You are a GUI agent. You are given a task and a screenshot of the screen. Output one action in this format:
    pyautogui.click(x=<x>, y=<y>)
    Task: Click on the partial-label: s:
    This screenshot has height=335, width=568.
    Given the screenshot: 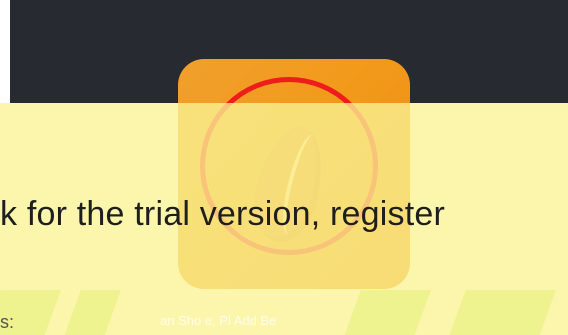 What is the action you would take?
    pyautogui.click(x=7, y=322)
    